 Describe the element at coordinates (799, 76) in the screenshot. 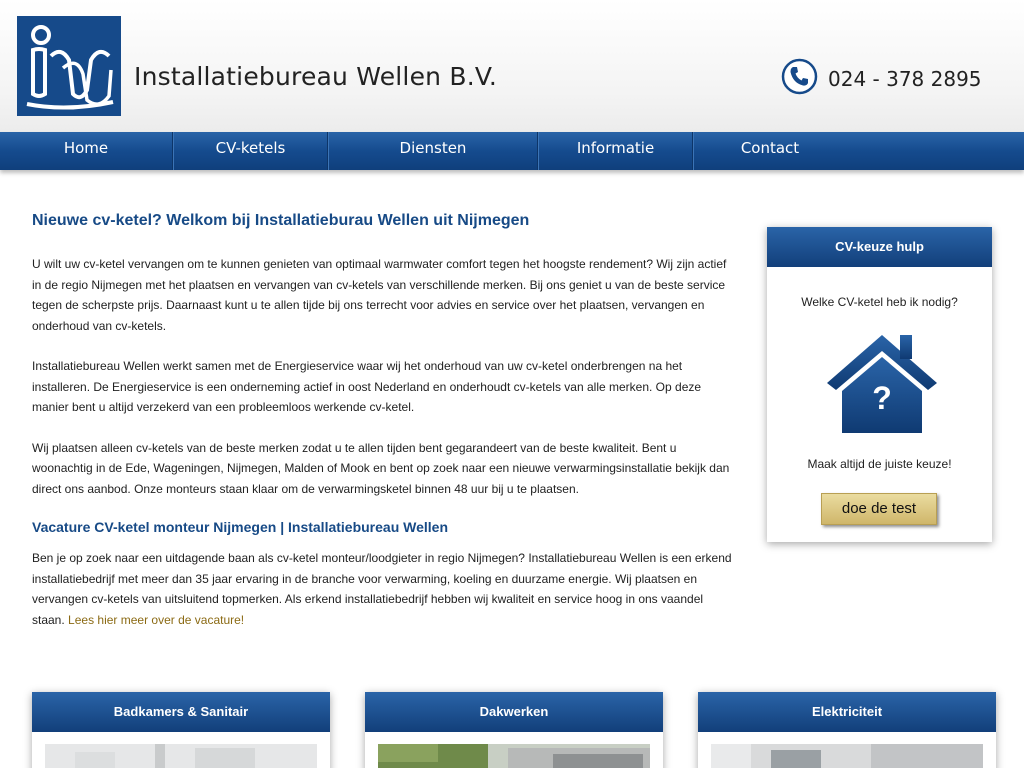

I see `phone-icon` at that location.